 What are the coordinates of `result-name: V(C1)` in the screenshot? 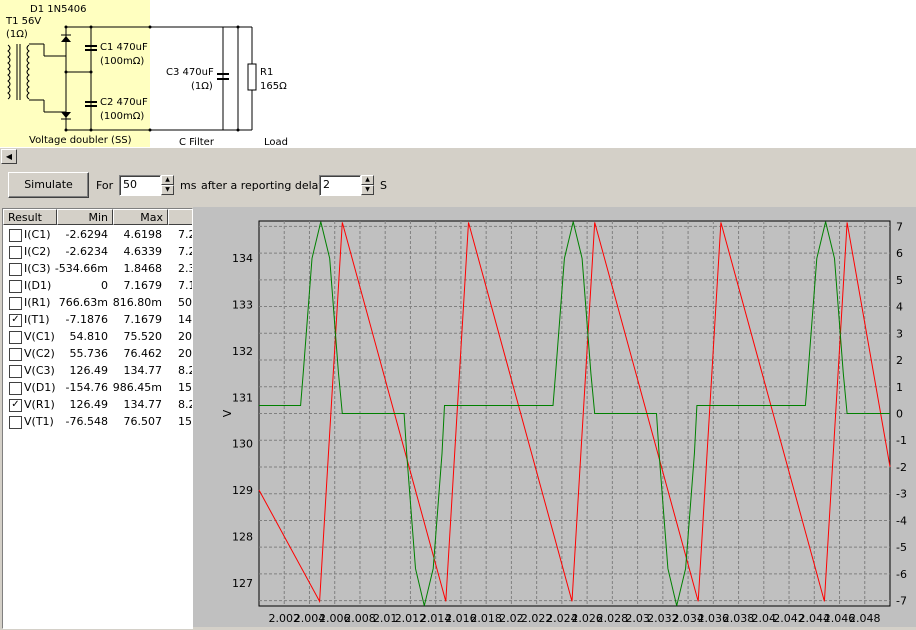 It's located at (39, 336).